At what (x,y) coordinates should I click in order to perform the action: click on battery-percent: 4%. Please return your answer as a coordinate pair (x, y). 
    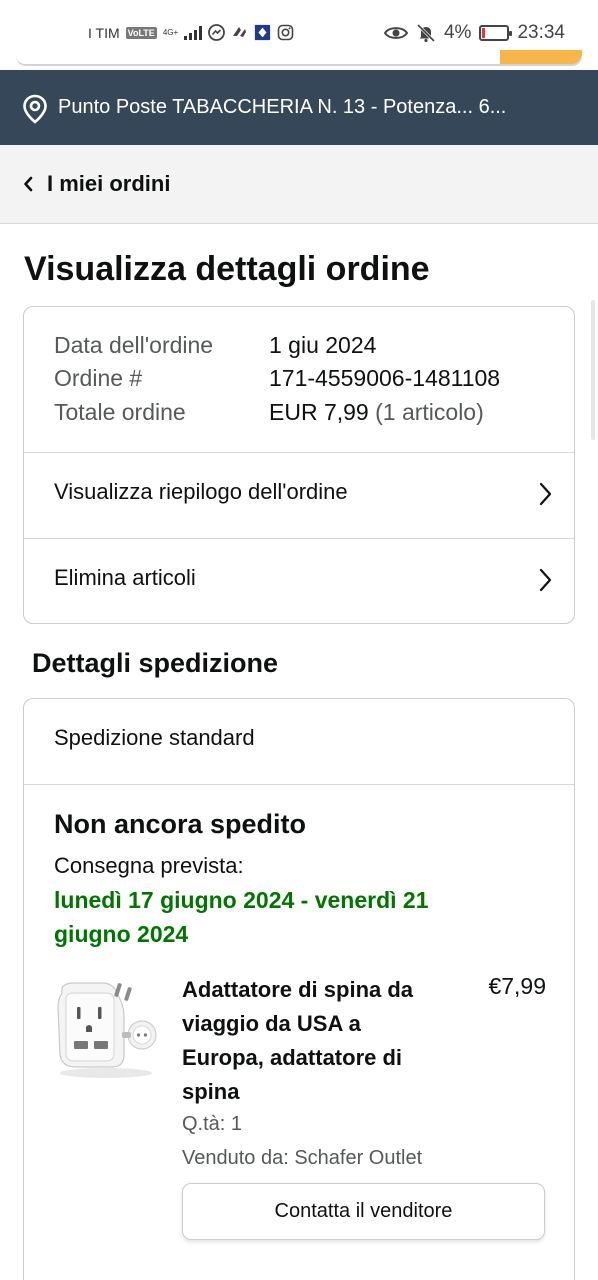
    Looking at the image, I should click on (457, 32).